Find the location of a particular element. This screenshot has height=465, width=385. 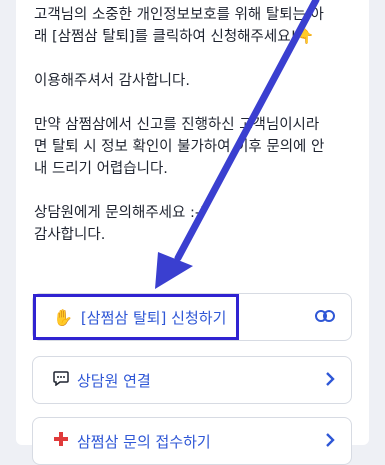

pointing-down-icon: 👇 is located at coordinates (305, 37).